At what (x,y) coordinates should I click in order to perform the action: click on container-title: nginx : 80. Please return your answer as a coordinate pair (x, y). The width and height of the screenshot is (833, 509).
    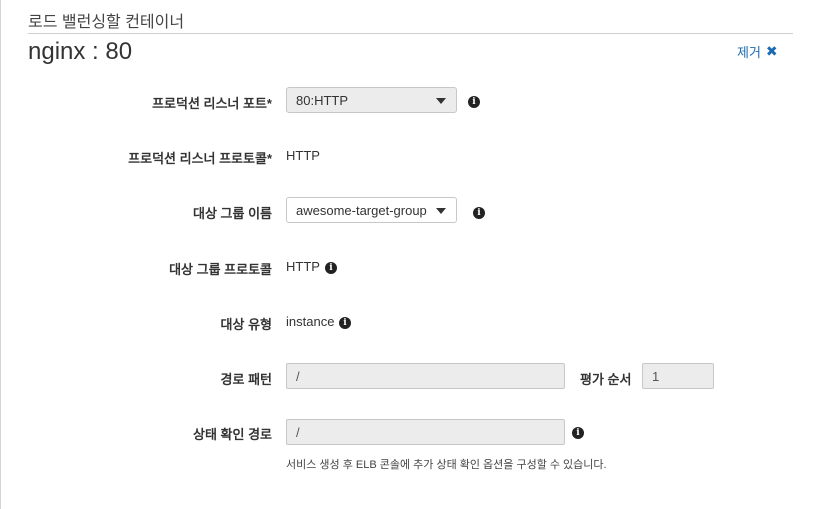
    Looking at the image, I should click on (80, 51).